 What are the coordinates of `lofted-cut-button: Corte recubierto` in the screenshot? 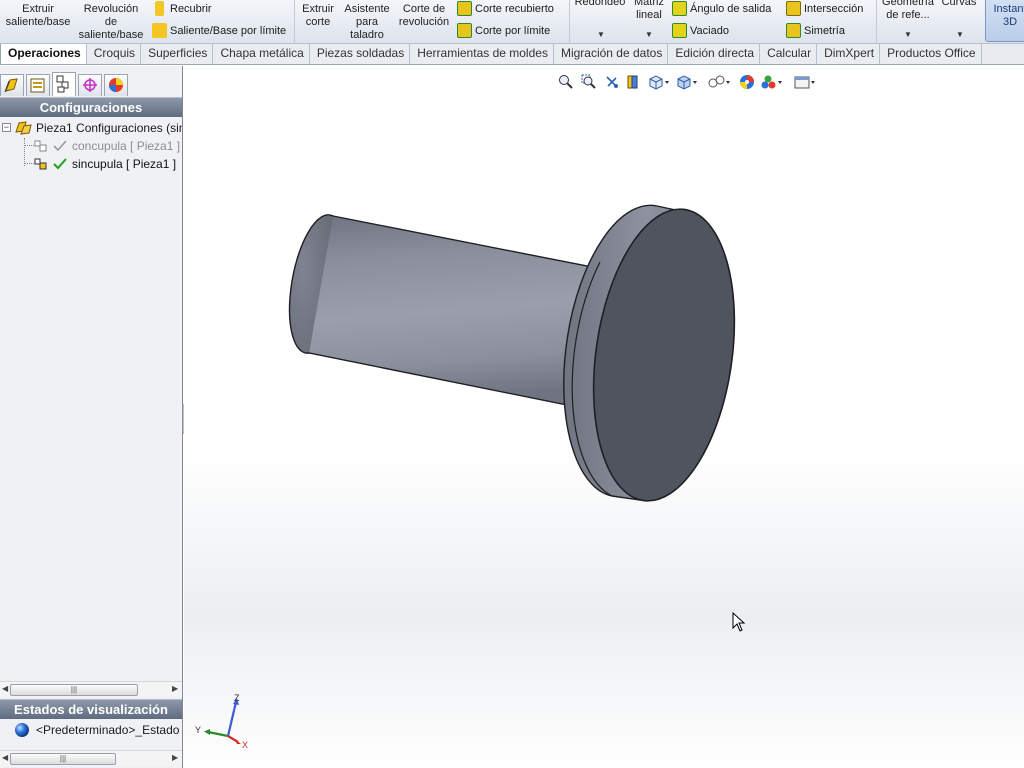 It's located at (504, 9).